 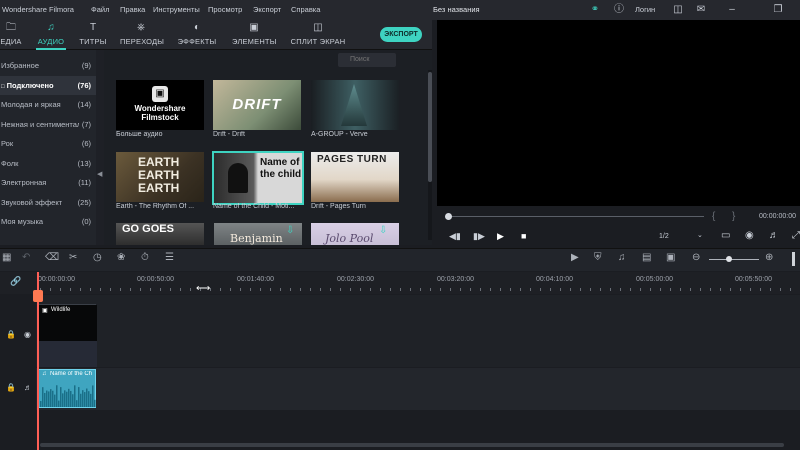 What do you see at coordinates (160, 234) in the screenshot?
I see `media-item-go-goes: GO GOES` at bounding box center [160, 234].